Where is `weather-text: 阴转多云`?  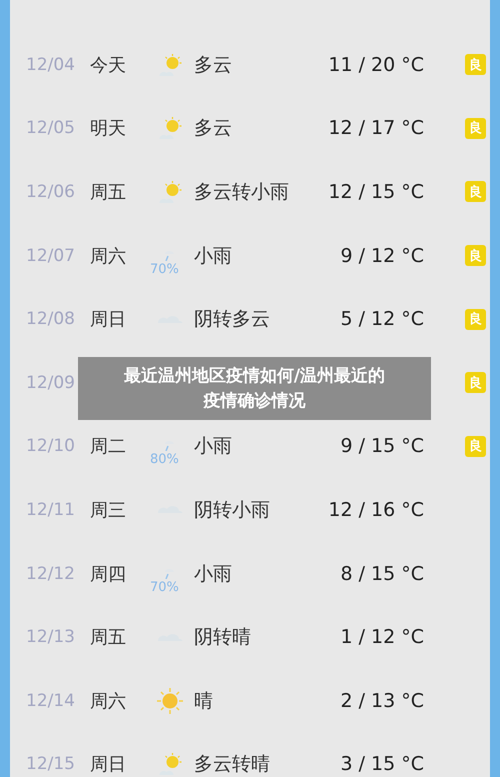 weather-text: 阴转多云 is located at coordinates (232, 319).